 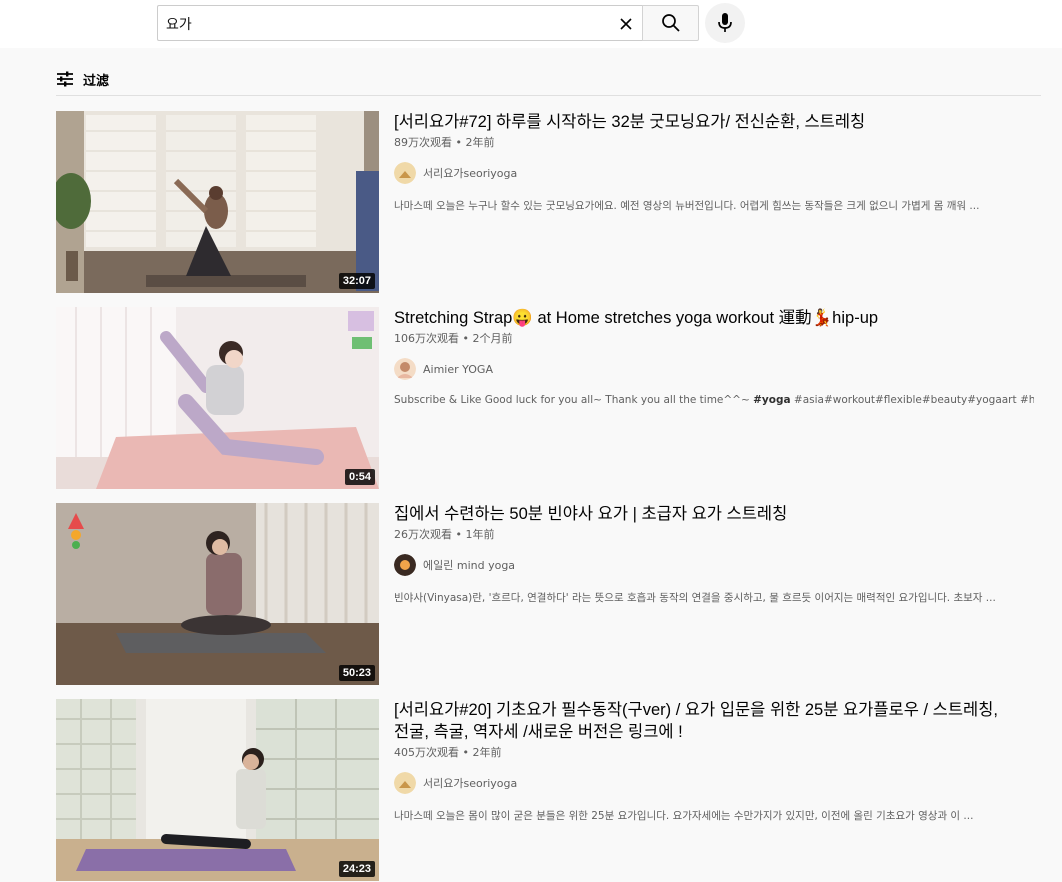 What do you see at coordinates (426, 338) in the screenshot?
I see `view-count: 106万次观看` at bounding box center [426, 338].